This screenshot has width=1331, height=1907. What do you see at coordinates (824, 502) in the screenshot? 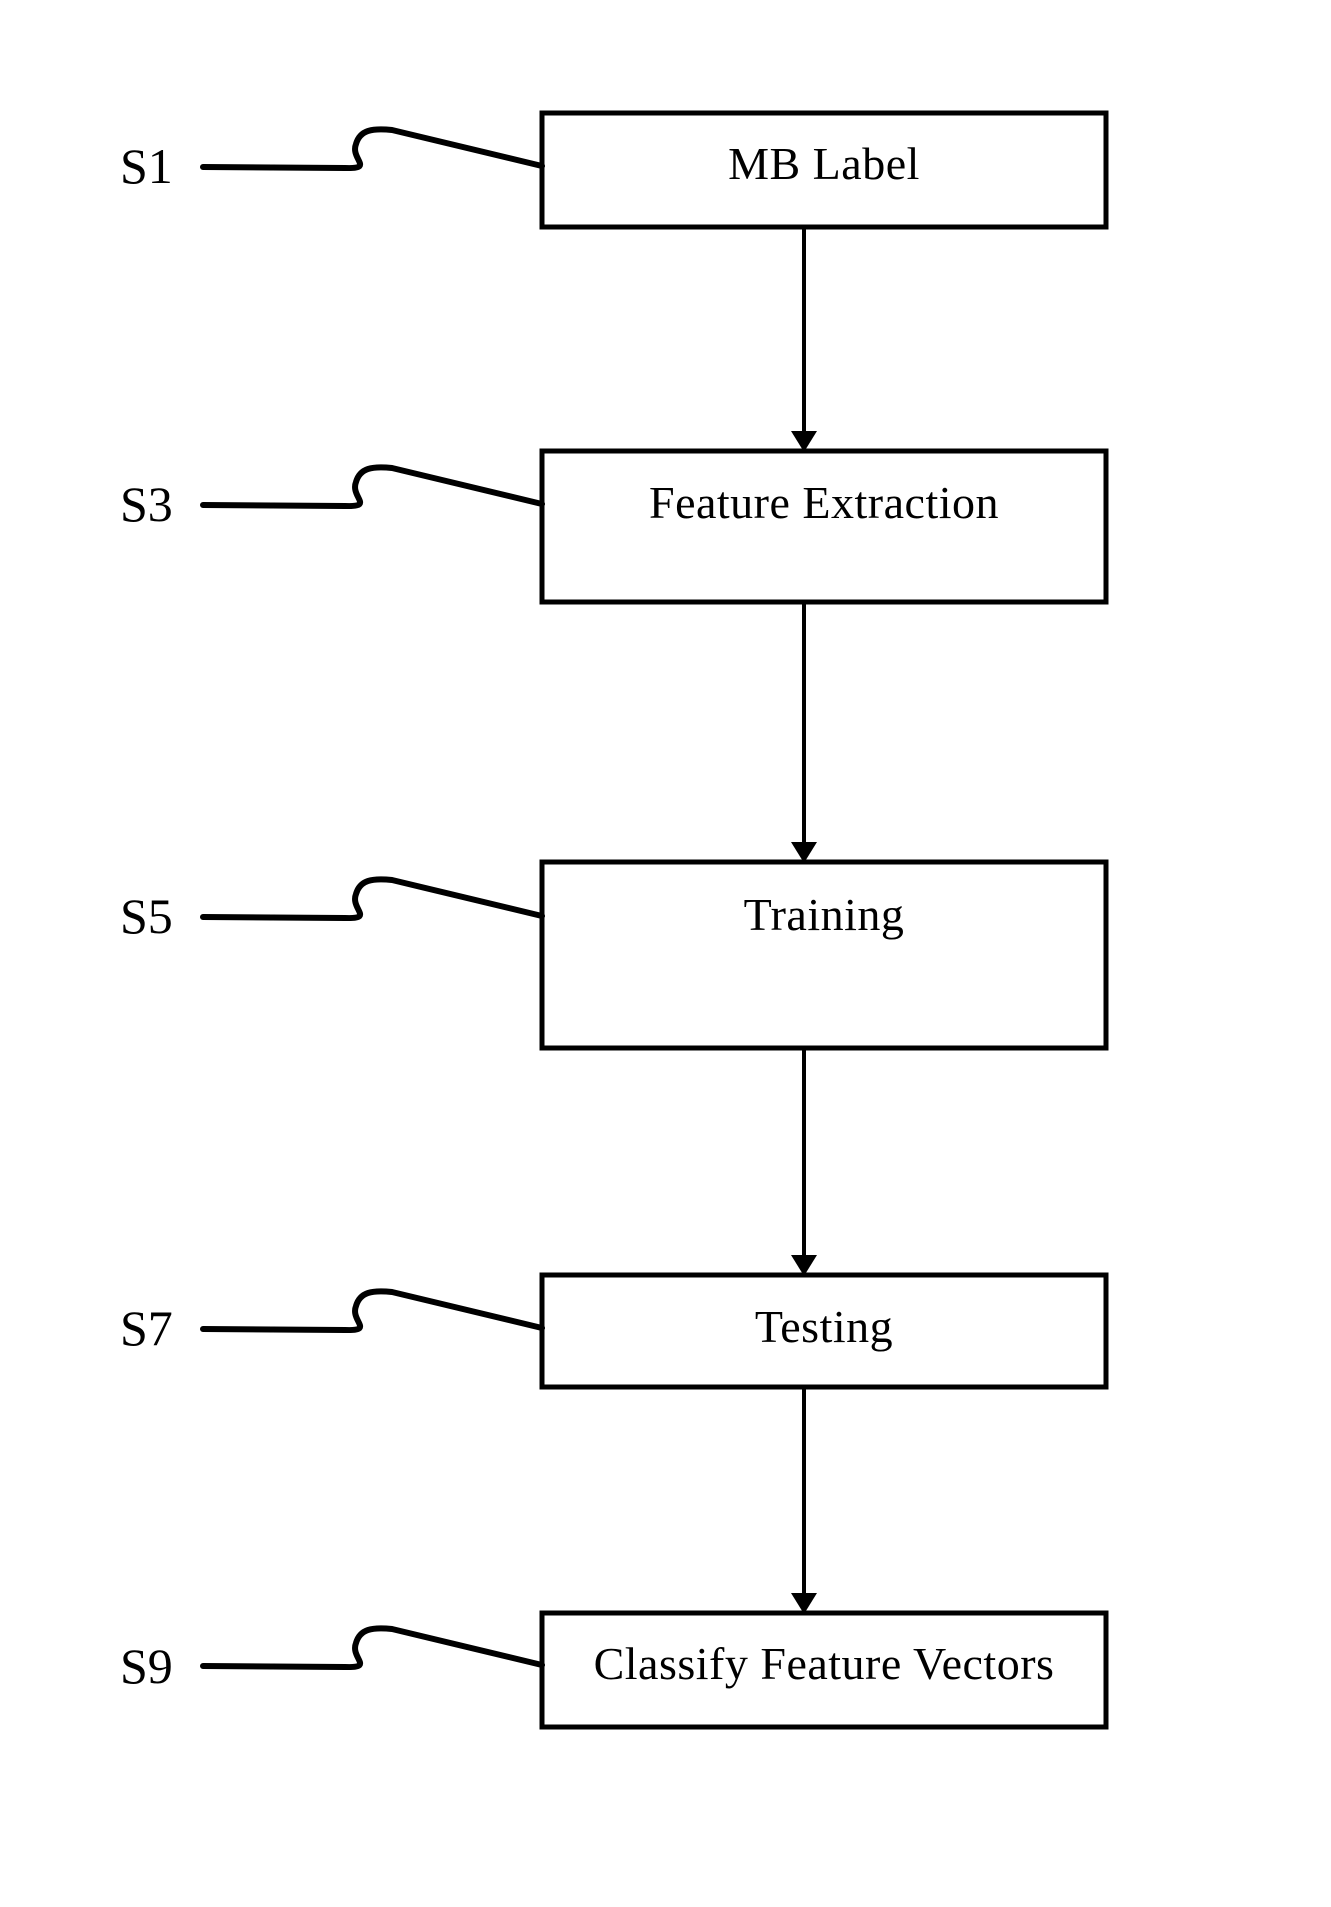
I see `process-box-text-s3: Feature Extraction` at bounding box center [824, 502].